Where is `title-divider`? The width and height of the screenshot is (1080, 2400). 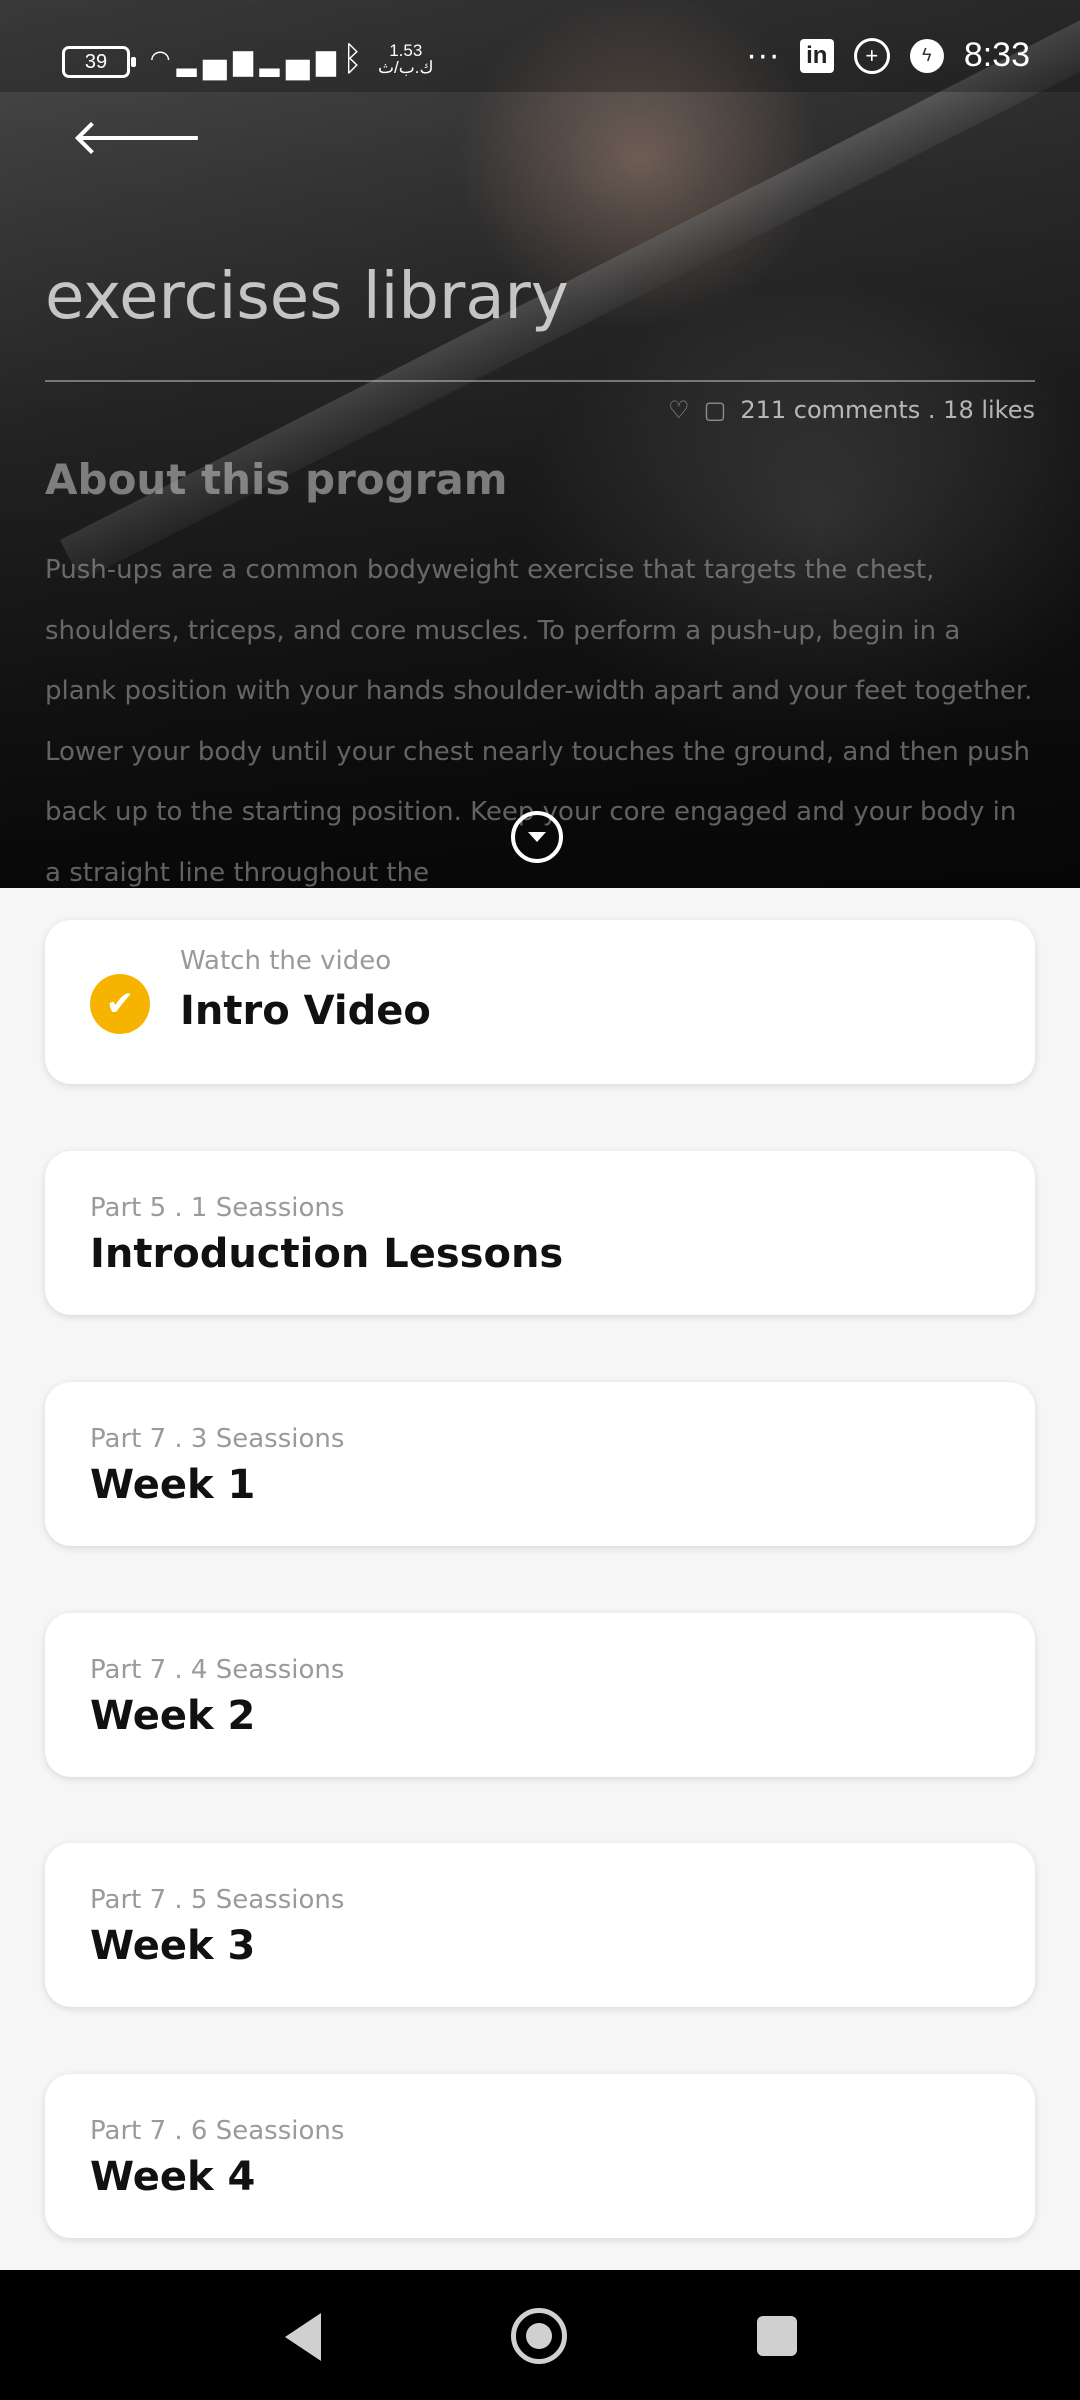
title-divider is located at coordinates (540, 381).